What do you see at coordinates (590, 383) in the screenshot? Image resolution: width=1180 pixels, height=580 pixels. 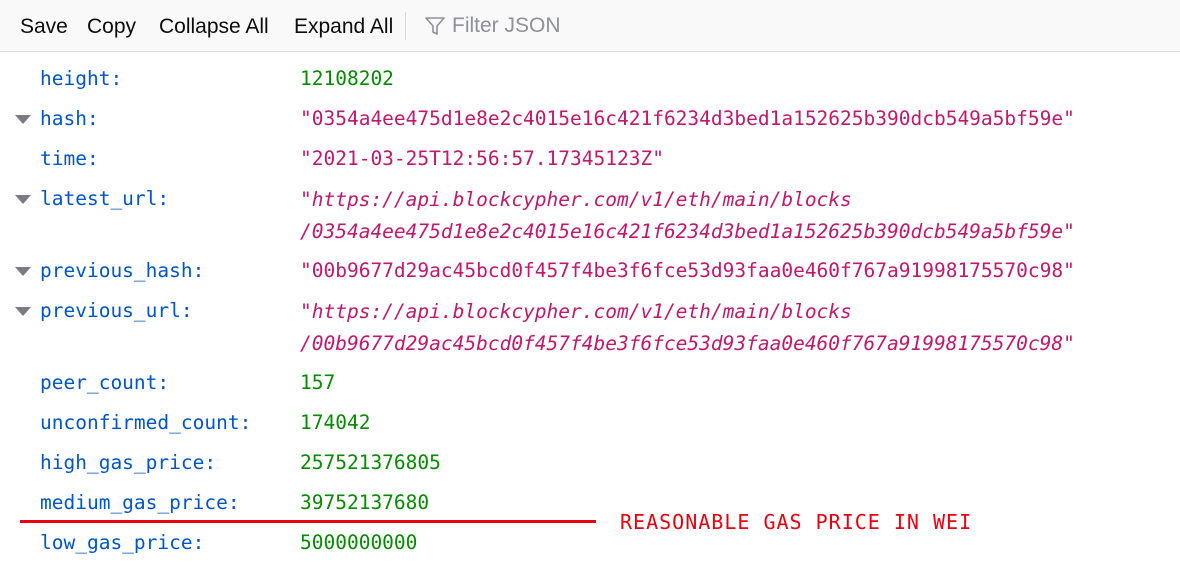 I see `json-row-peer-count: peer_count: 157` at bounding box center [590, 383].